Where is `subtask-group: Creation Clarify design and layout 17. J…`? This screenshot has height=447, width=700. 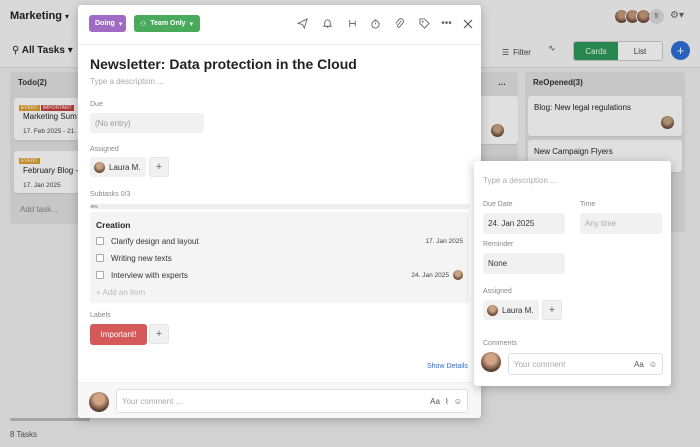 subtask-group: Creation Clarify design and layout 17. J… is located at coordinates (279, 257).